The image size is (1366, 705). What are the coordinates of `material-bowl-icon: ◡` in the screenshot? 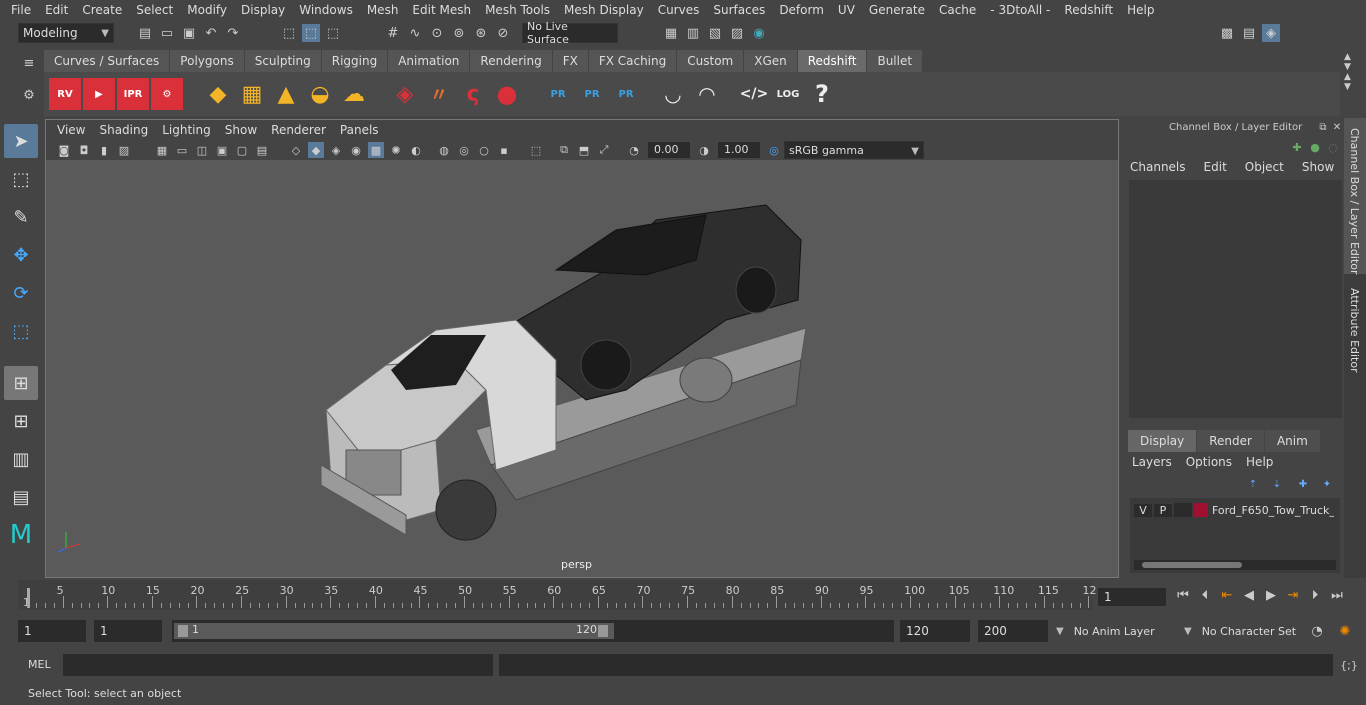 It's located at (673, 94).